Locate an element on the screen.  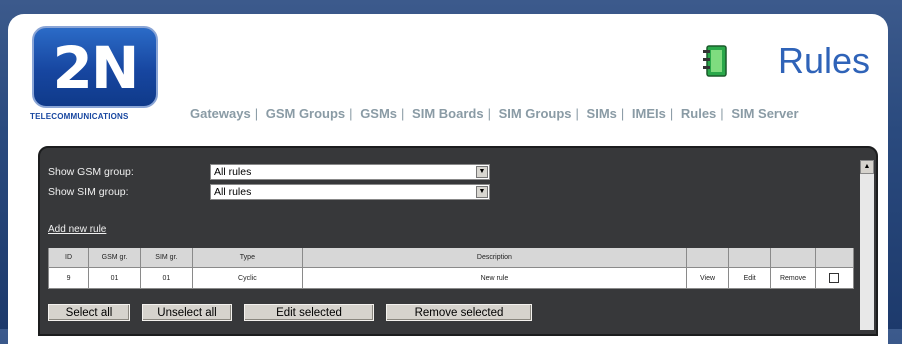
nav-sim-boards: SIM Boards is located at coordinates (448, 113).